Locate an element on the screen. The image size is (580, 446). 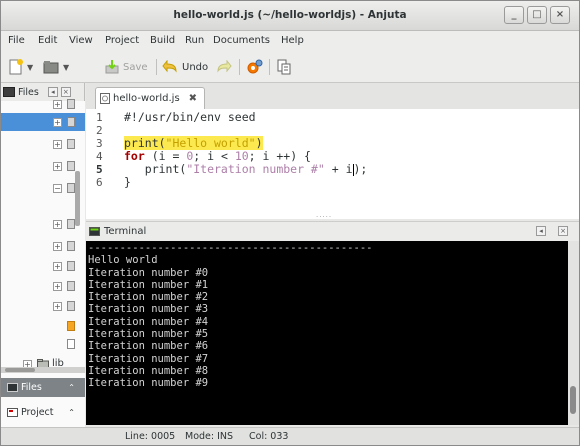
js-file-icon is located at coordinates (105, 98).